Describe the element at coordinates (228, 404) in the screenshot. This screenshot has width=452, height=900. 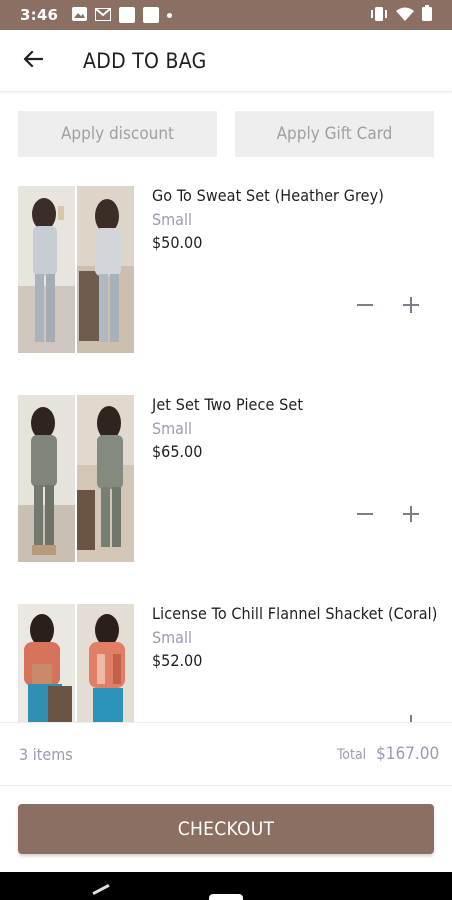
I see `item-name: Jet Set Two Piece Set` at that location.